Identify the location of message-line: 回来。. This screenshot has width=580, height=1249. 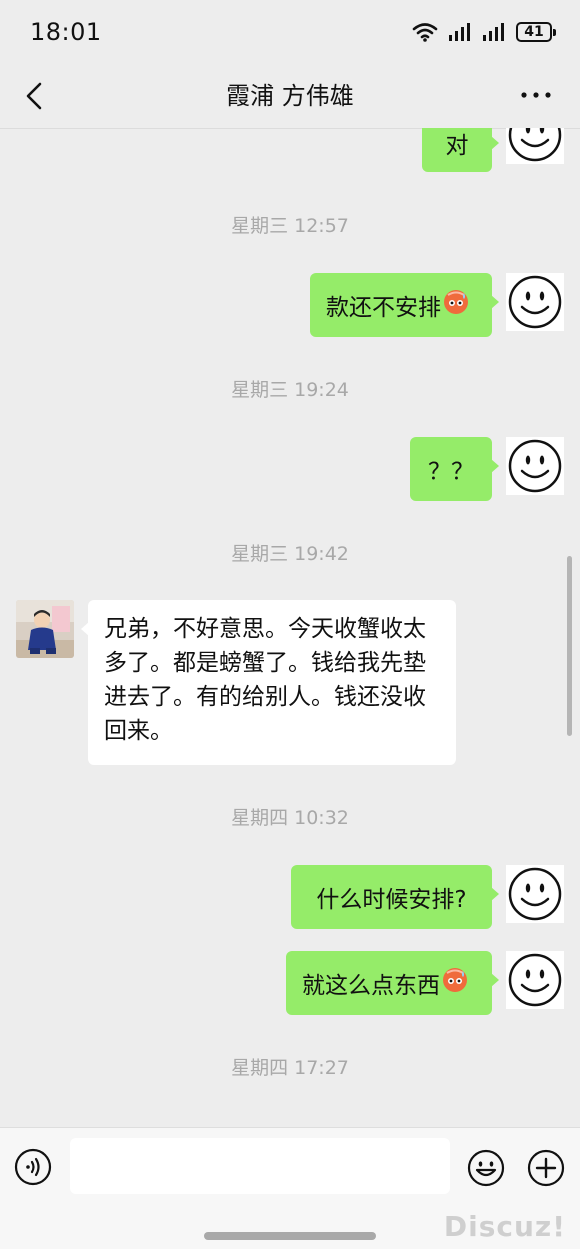
(138, 731).